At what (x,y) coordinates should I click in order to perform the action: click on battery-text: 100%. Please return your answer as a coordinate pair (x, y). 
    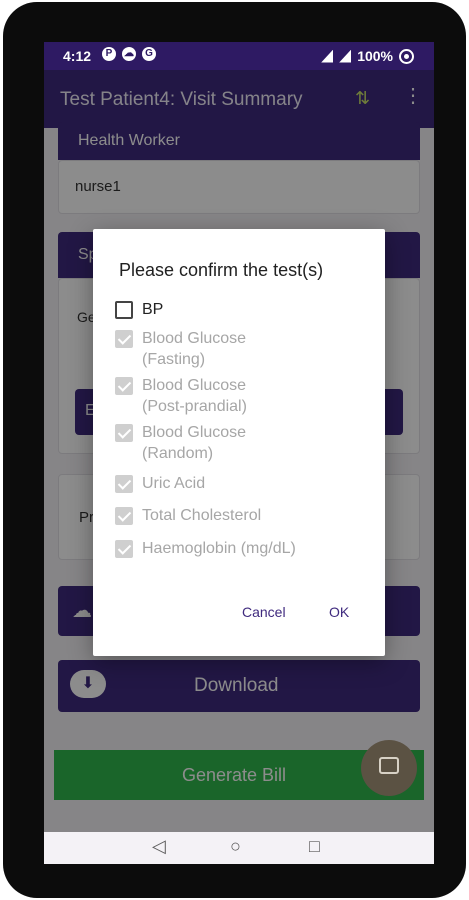
    Looking at the image, I should click on (375, 56).